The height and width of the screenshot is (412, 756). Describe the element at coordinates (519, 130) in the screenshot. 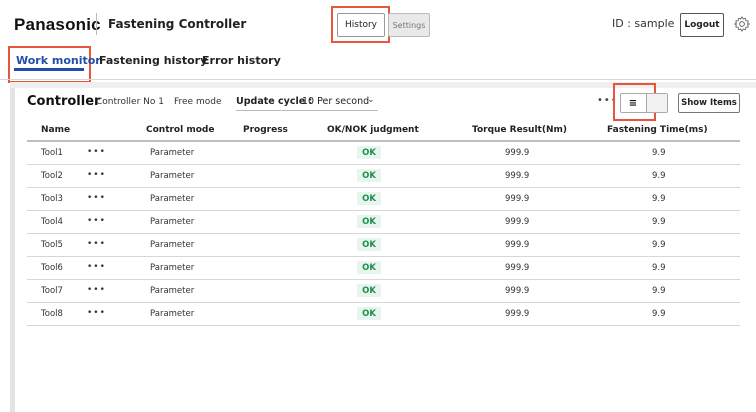

I see `col-torque: Torque Result(Nm)` at that location.